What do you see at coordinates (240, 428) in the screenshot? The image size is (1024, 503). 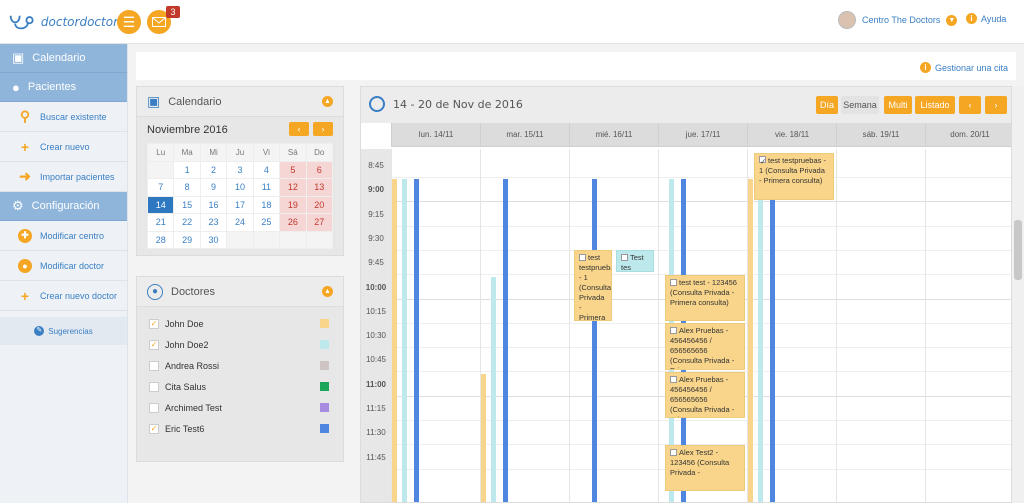 I see `doctor-row: ✓ Eric Test6` at bounding box center [240, 428].